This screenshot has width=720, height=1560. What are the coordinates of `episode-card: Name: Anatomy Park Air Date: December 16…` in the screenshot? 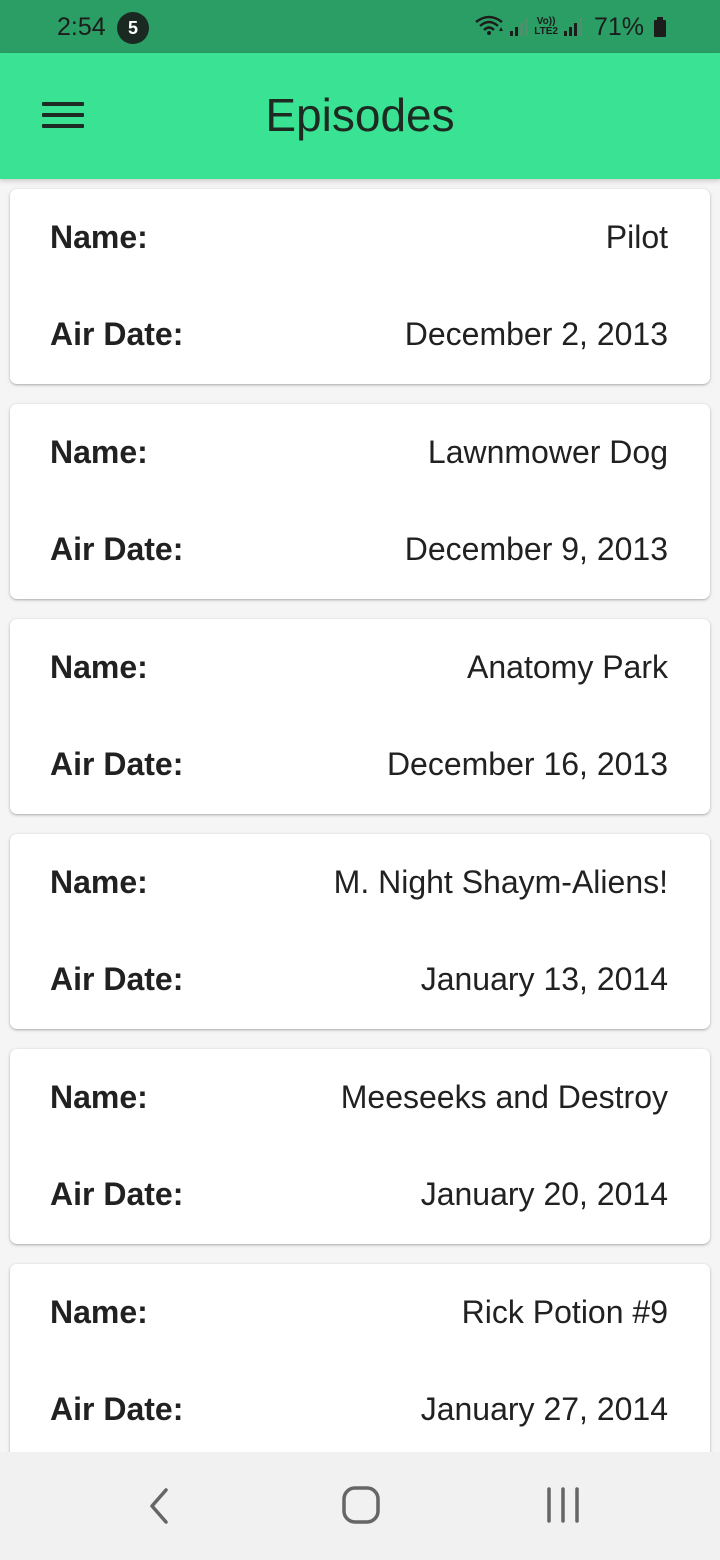 It's located at (360, 716).